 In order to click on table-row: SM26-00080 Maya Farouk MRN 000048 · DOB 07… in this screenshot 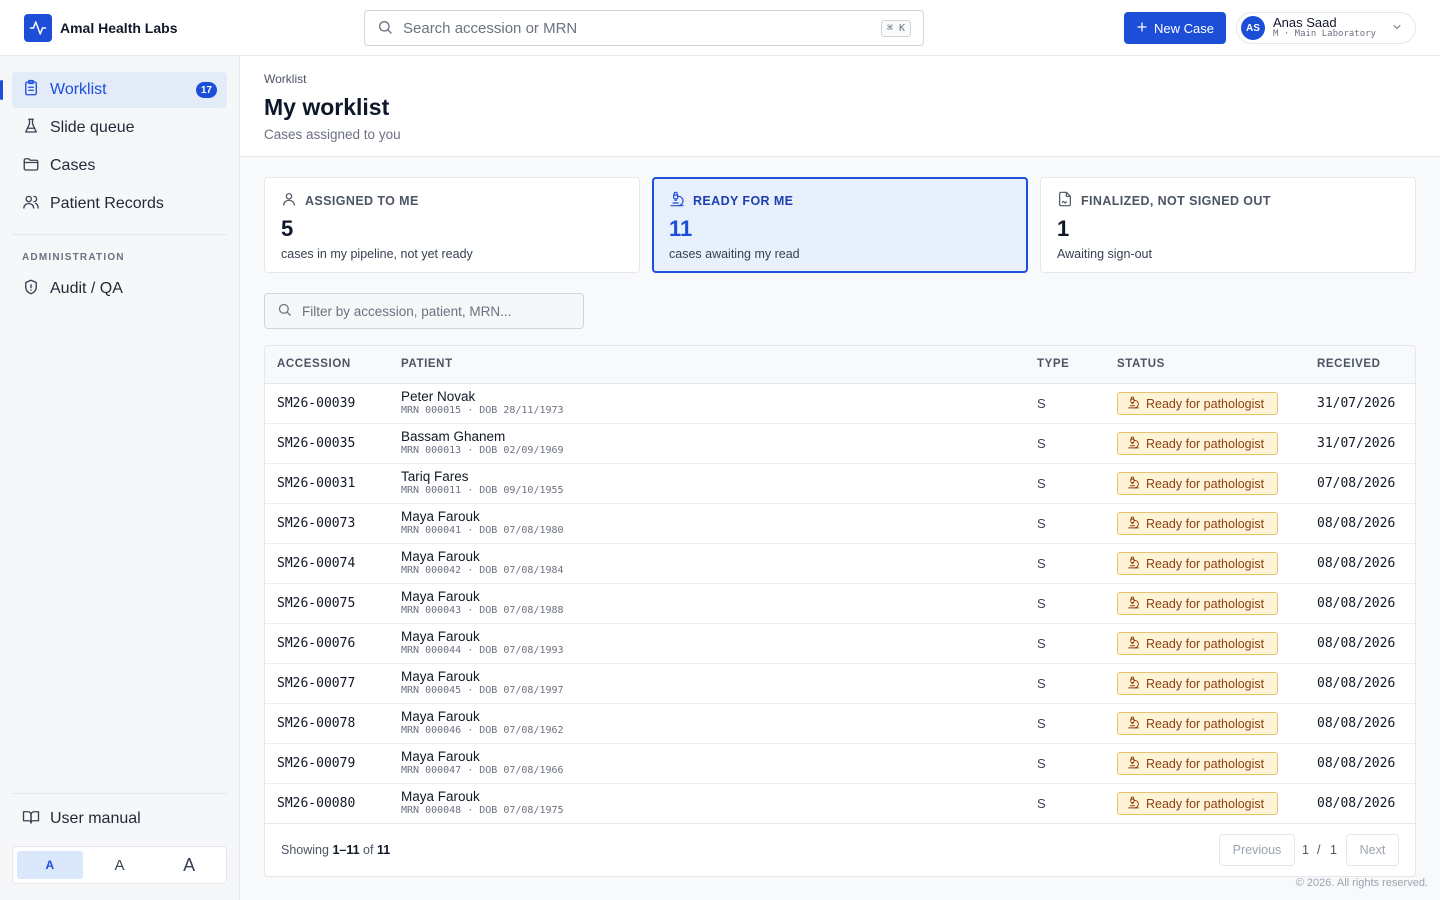, I will do `click(840, 804)`.